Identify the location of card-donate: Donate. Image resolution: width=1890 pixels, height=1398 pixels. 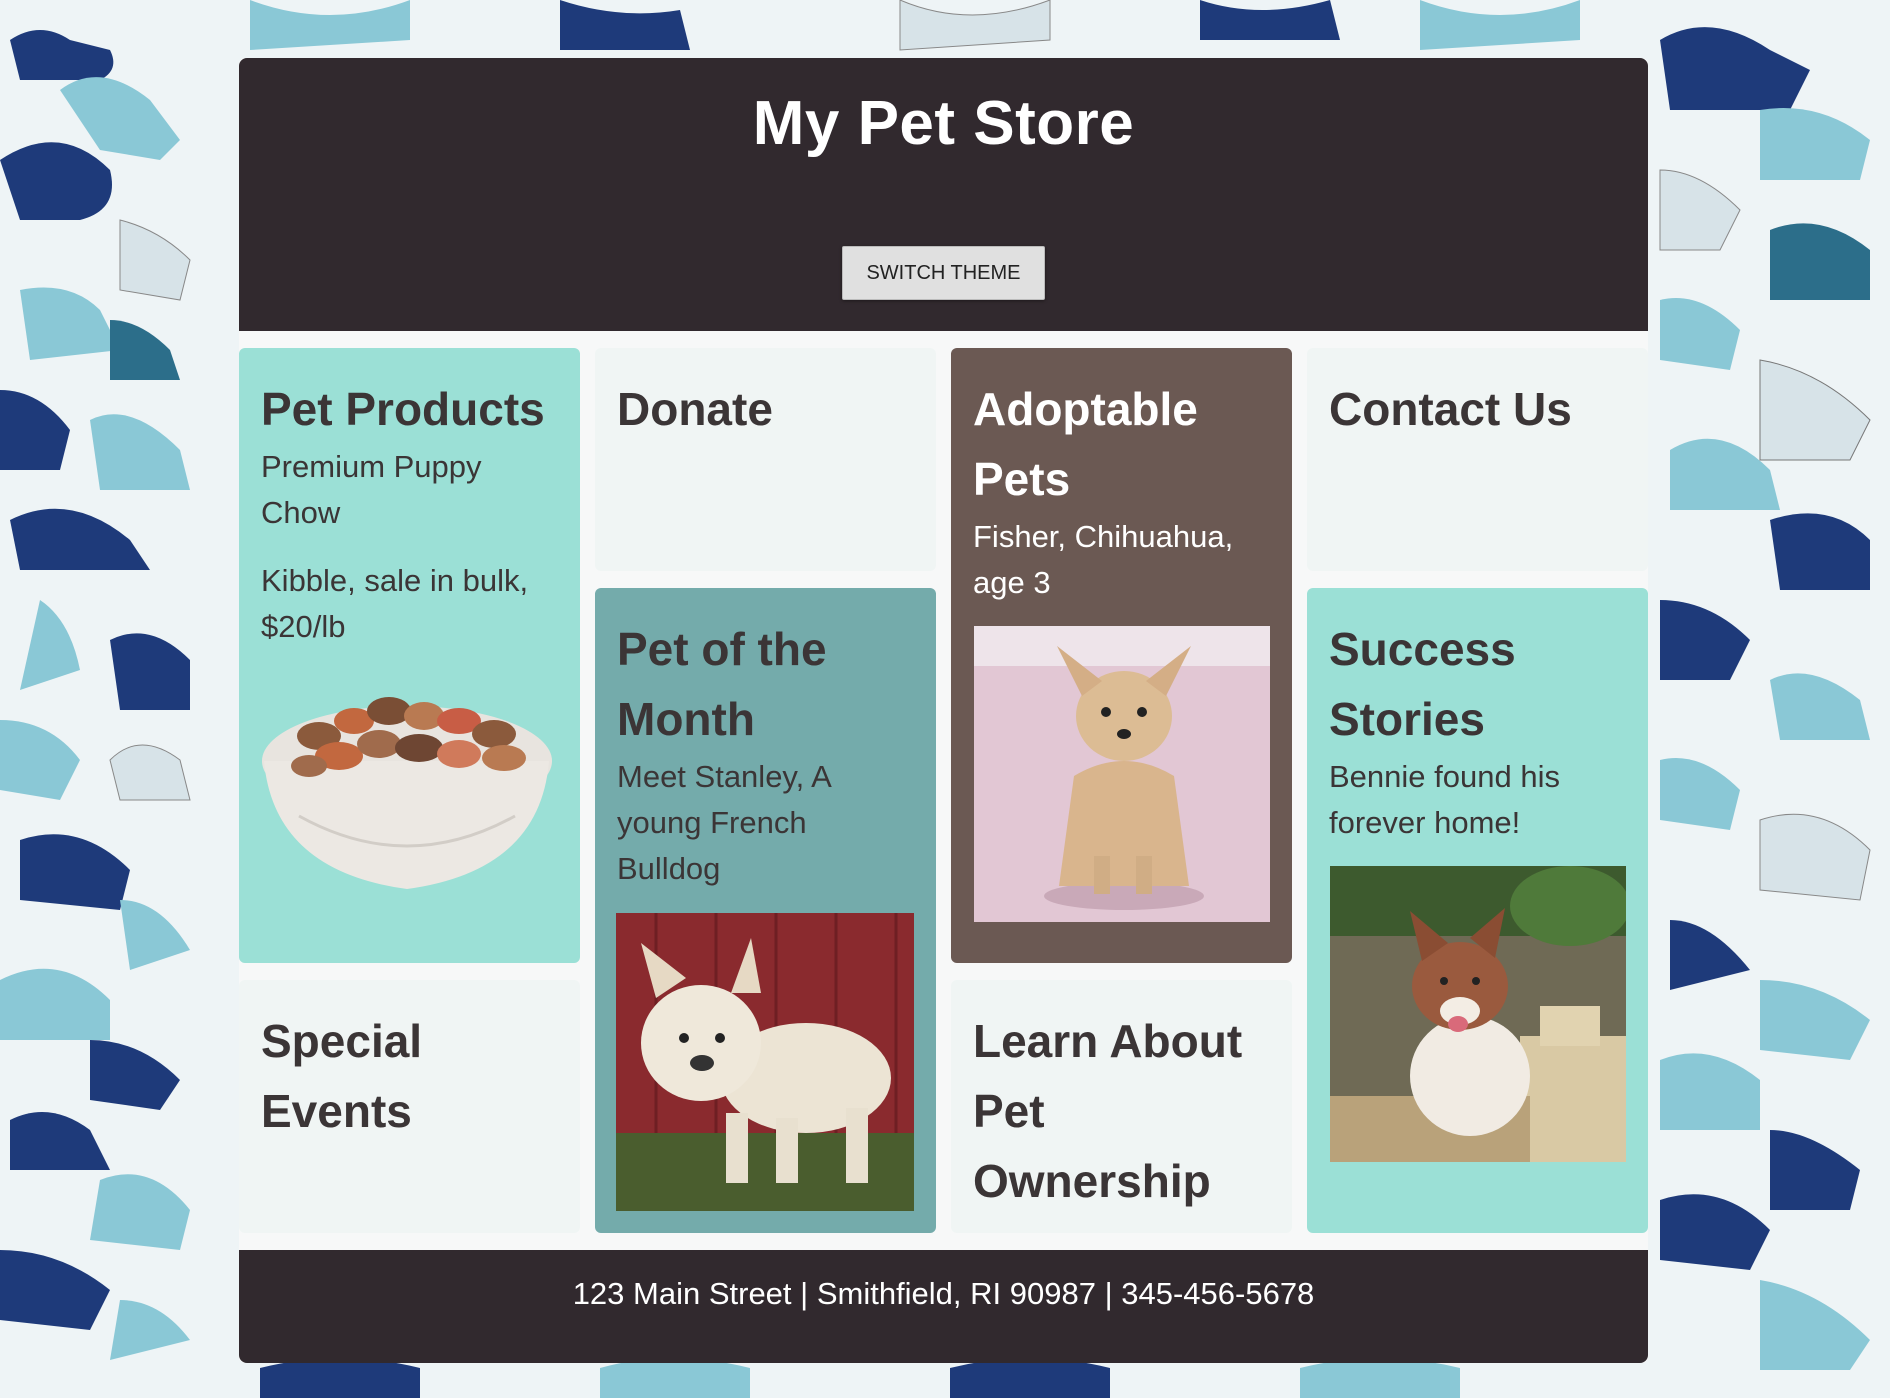
(765, 459).